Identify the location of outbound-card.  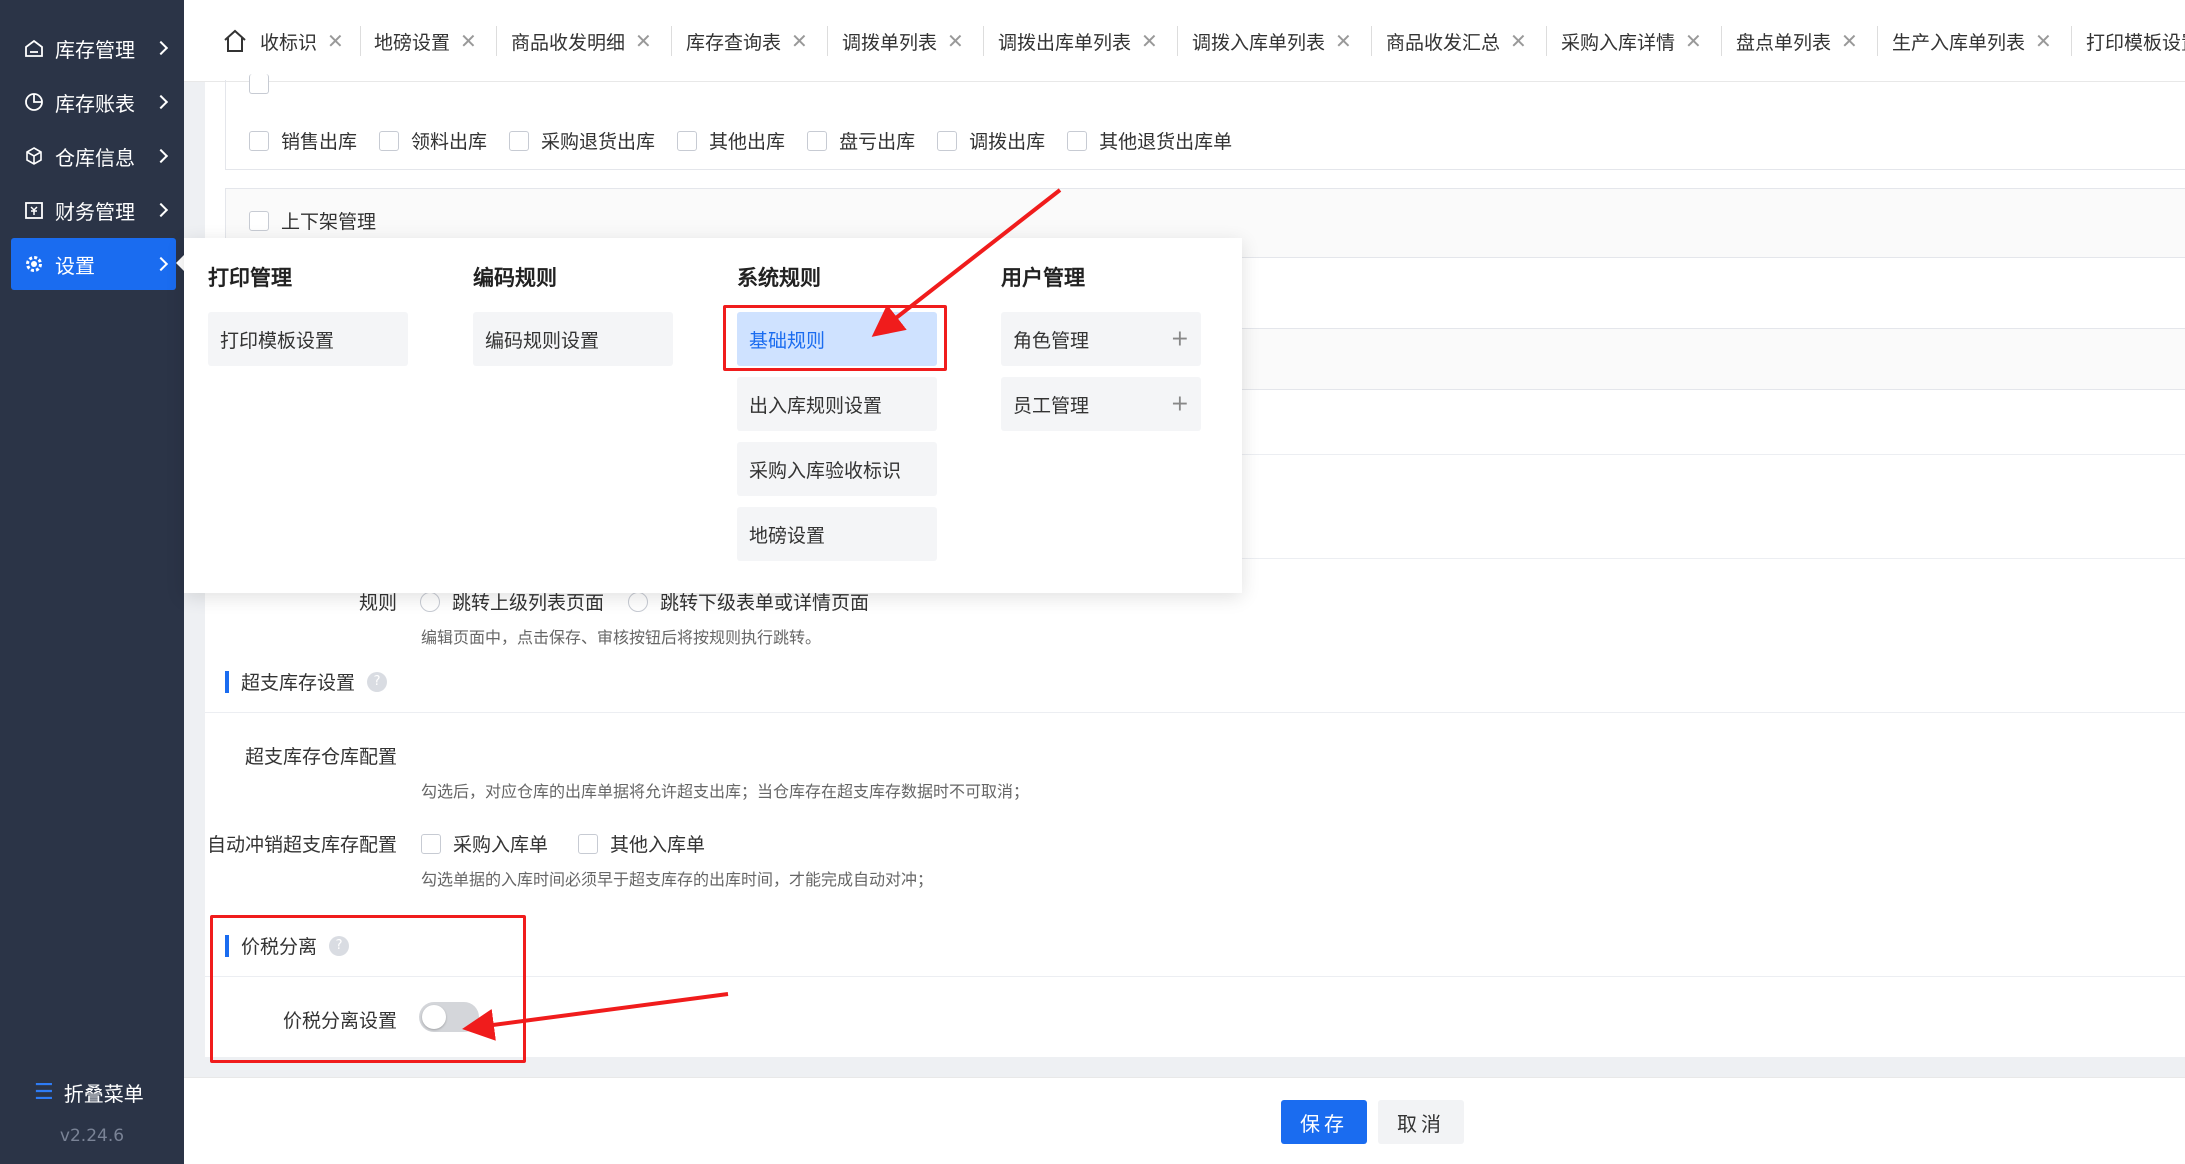
(1205, 125).